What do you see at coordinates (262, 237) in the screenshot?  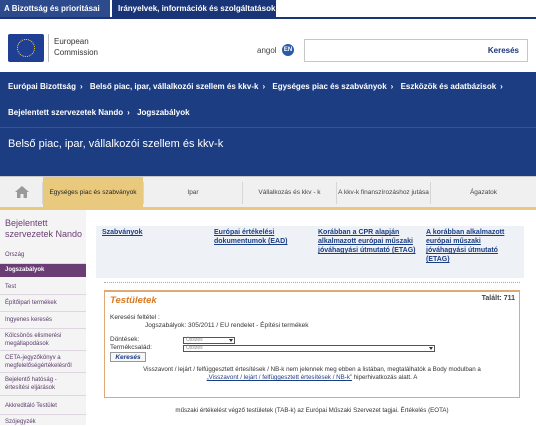 I see `link-ead-documents: Európai értékelési dokumentumok (EAD)` at bounding box center [262, 237].